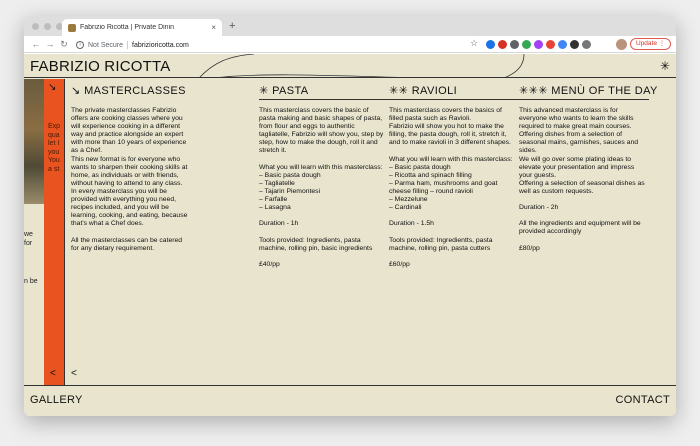 The image size is (700, 446). I want to click on strip-text-1: we for, so click(28, 239).